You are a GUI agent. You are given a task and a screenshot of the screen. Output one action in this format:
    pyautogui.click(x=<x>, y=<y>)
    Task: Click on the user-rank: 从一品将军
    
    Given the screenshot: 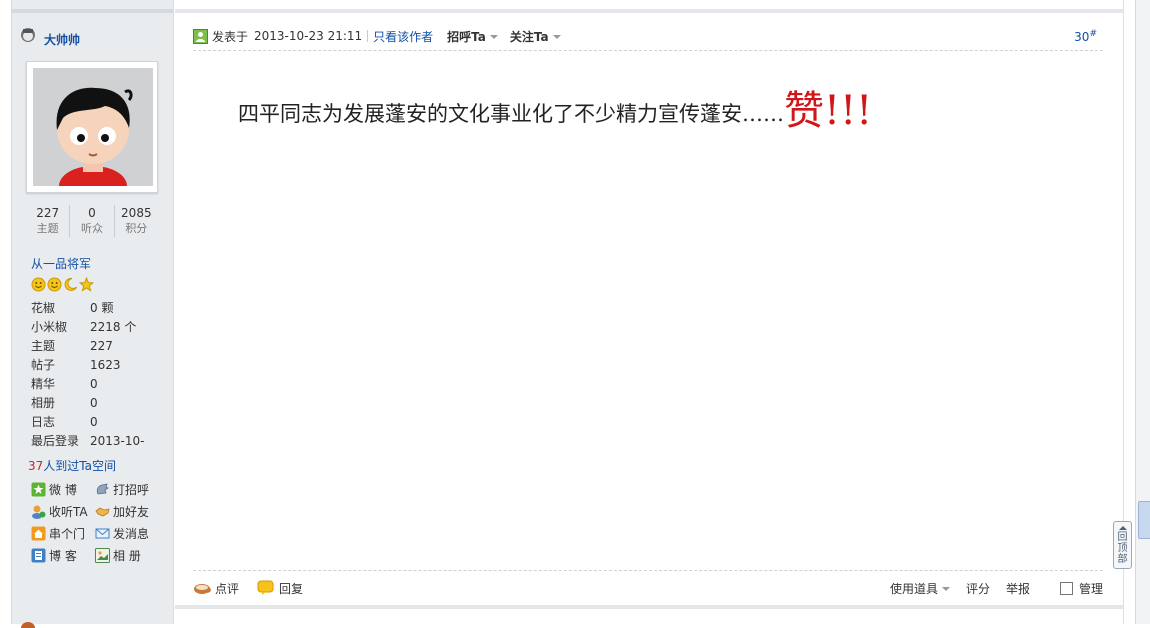 What is the action you would take?
    pyautogui.click(x=61, y=263)
    